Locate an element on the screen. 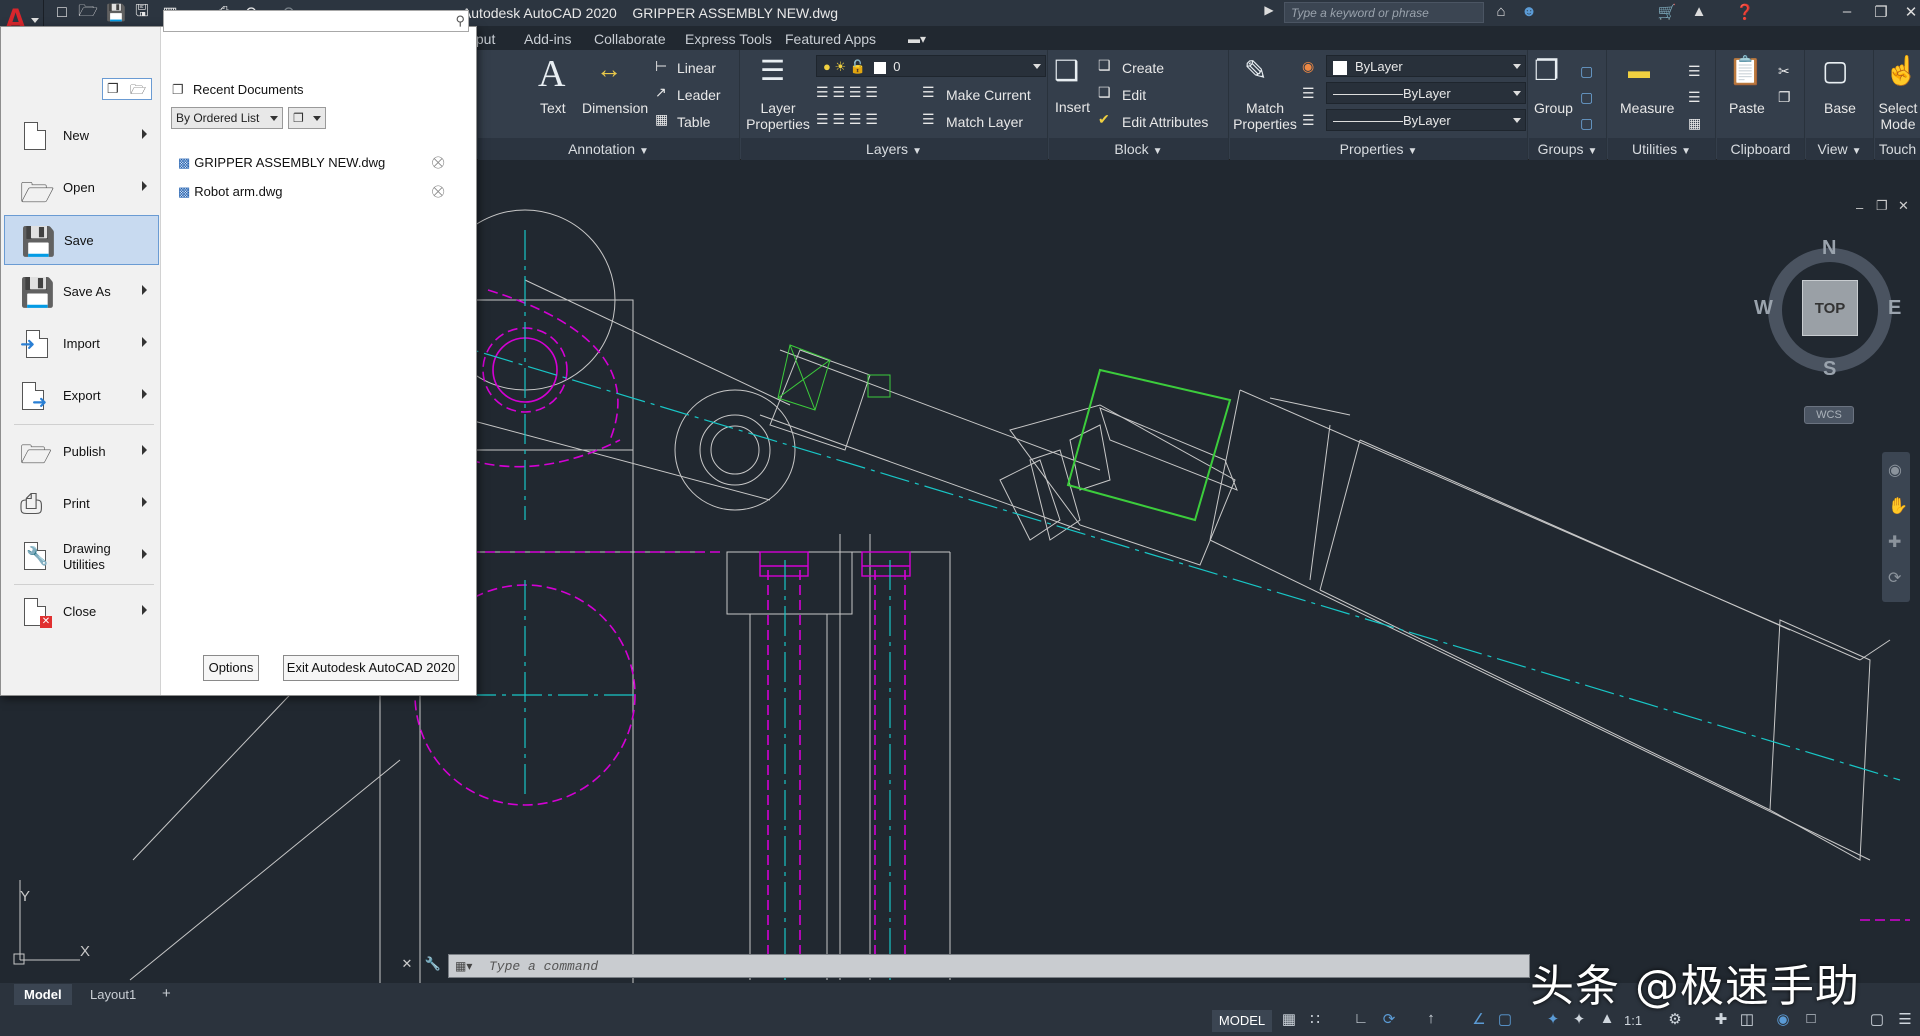  snap-icon: ∷ is located at coordinates (1315, 1021).